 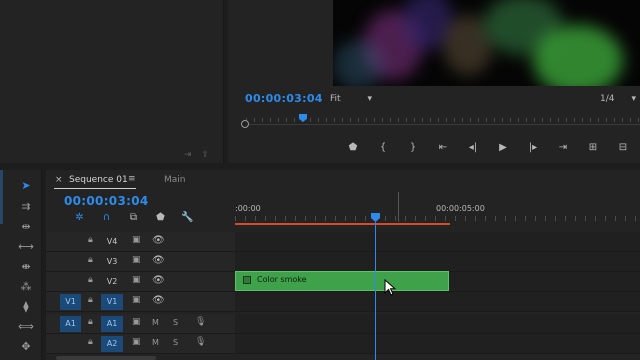 What do you see at coordinates (247, 280) in the screenshot?
I see `clip-fx-icon` at bounding box center [247, 280].